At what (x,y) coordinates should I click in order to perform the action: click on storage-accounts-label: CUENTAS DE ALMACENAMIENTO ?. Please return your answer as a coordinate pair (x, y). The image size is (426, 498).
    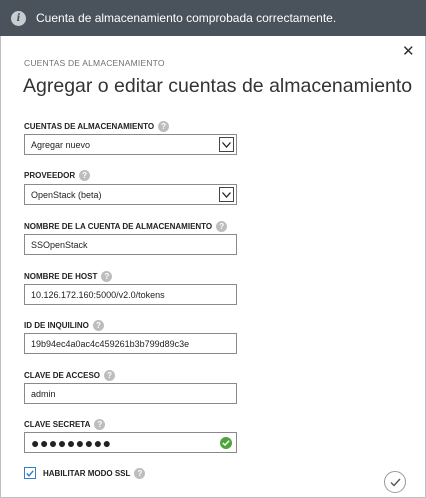
    Looking at the image, I should click on (97, 126).